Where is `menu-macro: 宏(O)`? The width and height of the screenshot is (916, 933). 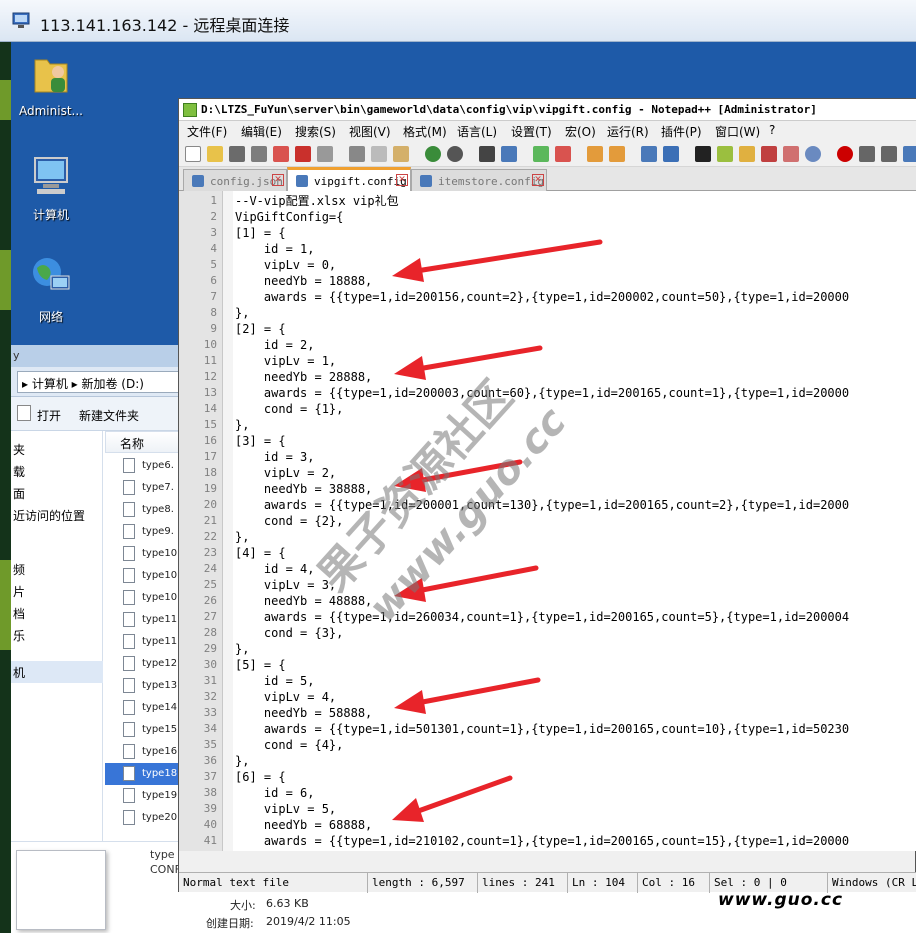
menu-macro: 宏(O) is located at coordinates (580, 131).